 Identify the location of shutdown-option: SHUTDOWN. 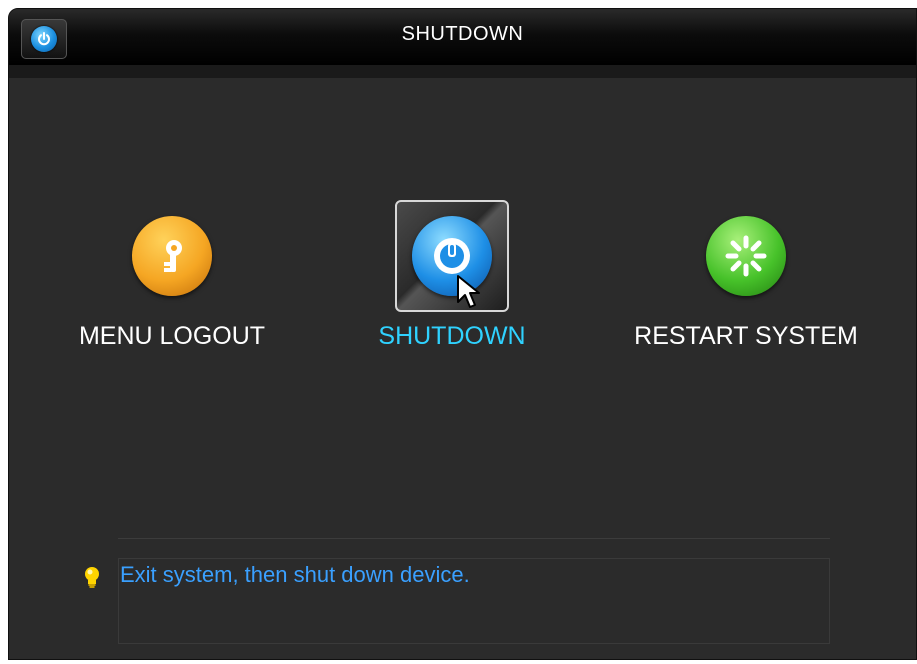
(452, 275).